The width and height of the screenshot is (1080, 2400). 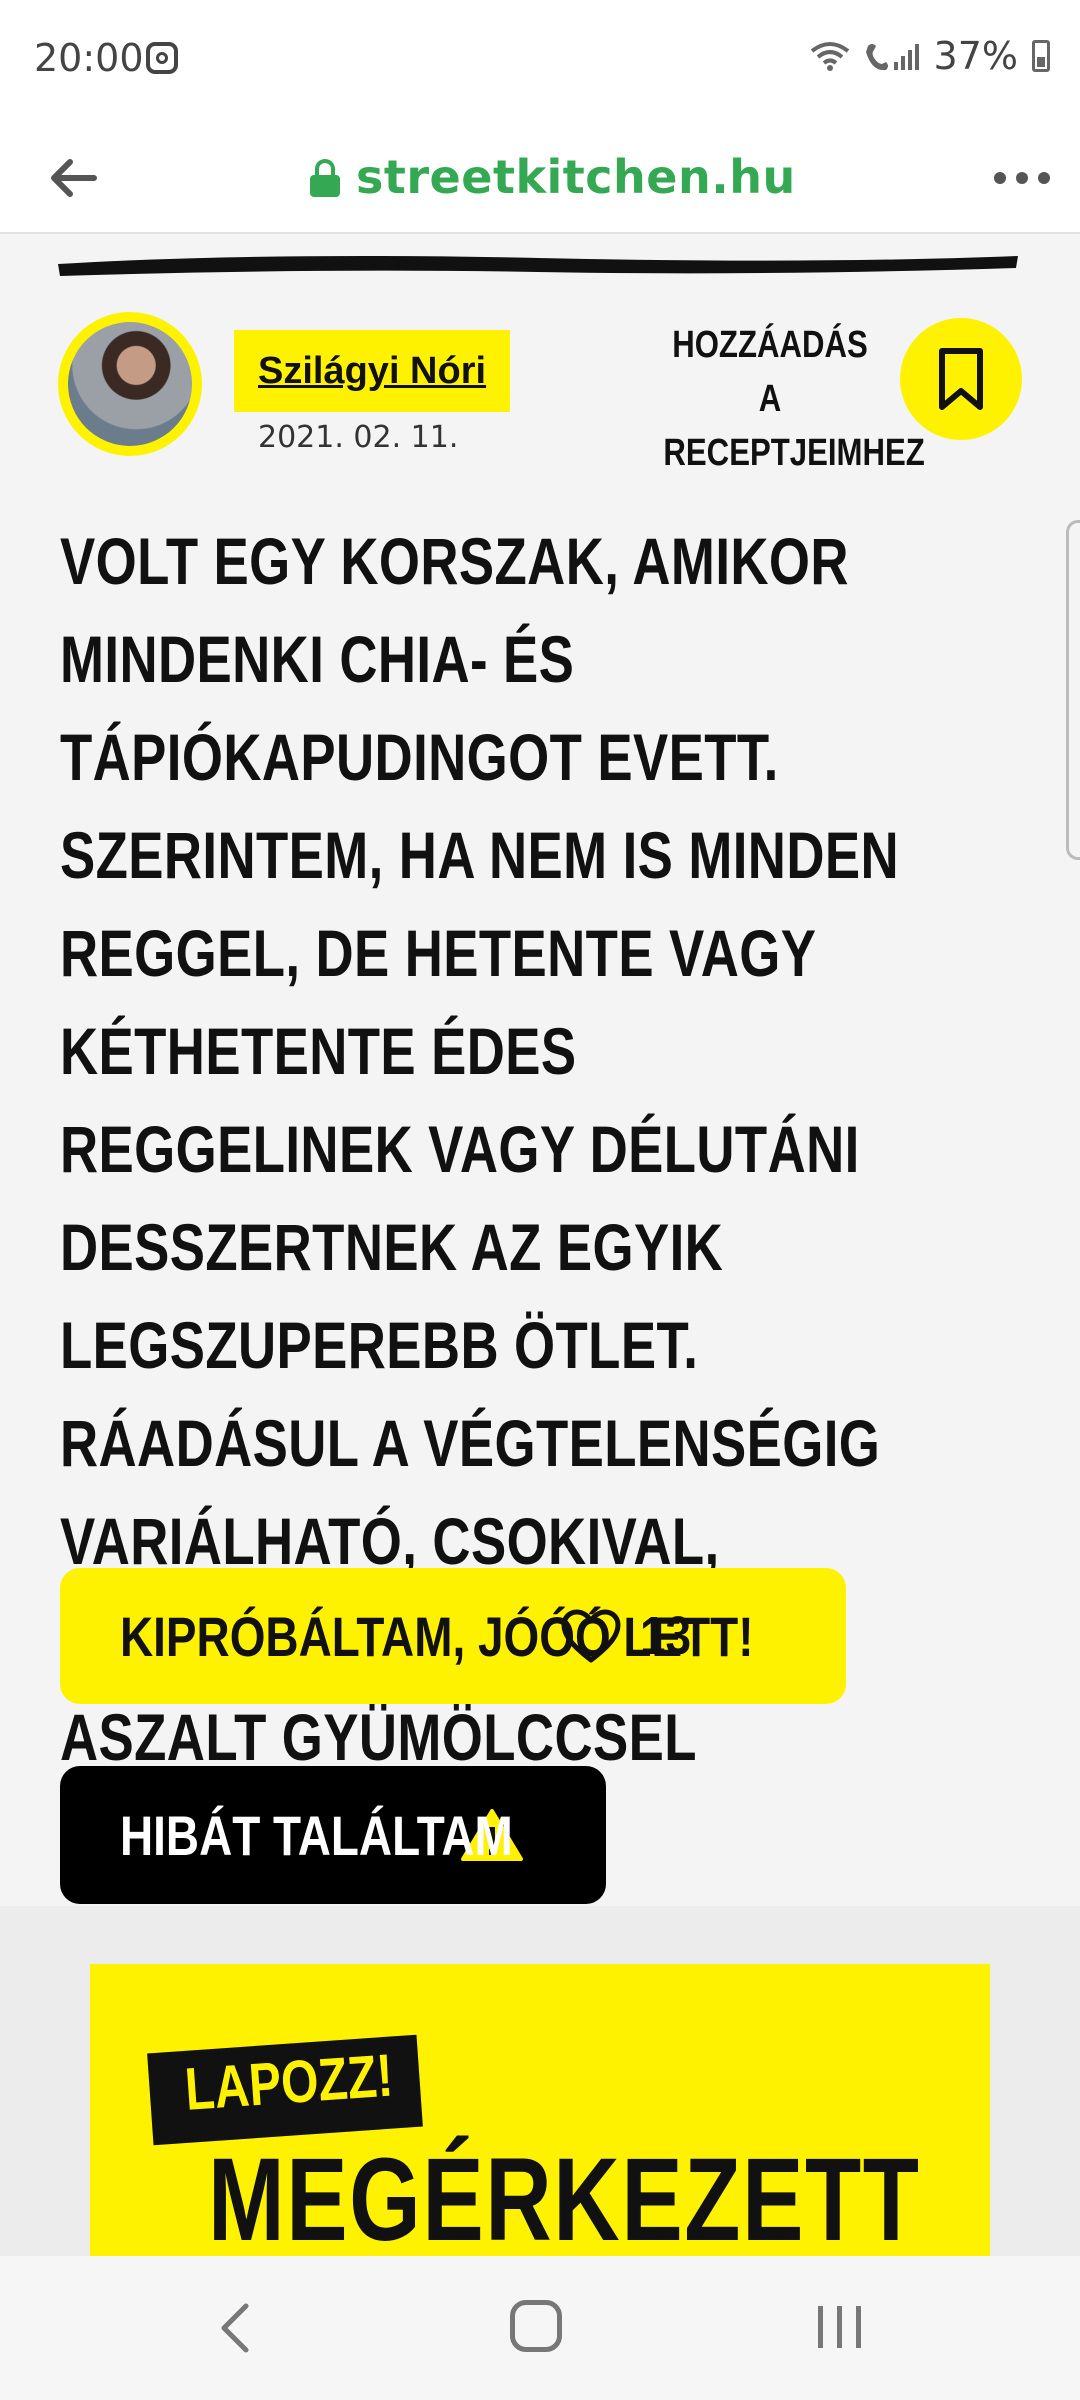 I want to click on promo-banner: LAPOZZ! MEGÉRKEZETT A STREET KITCHEN, so click(x=540, y=2110).